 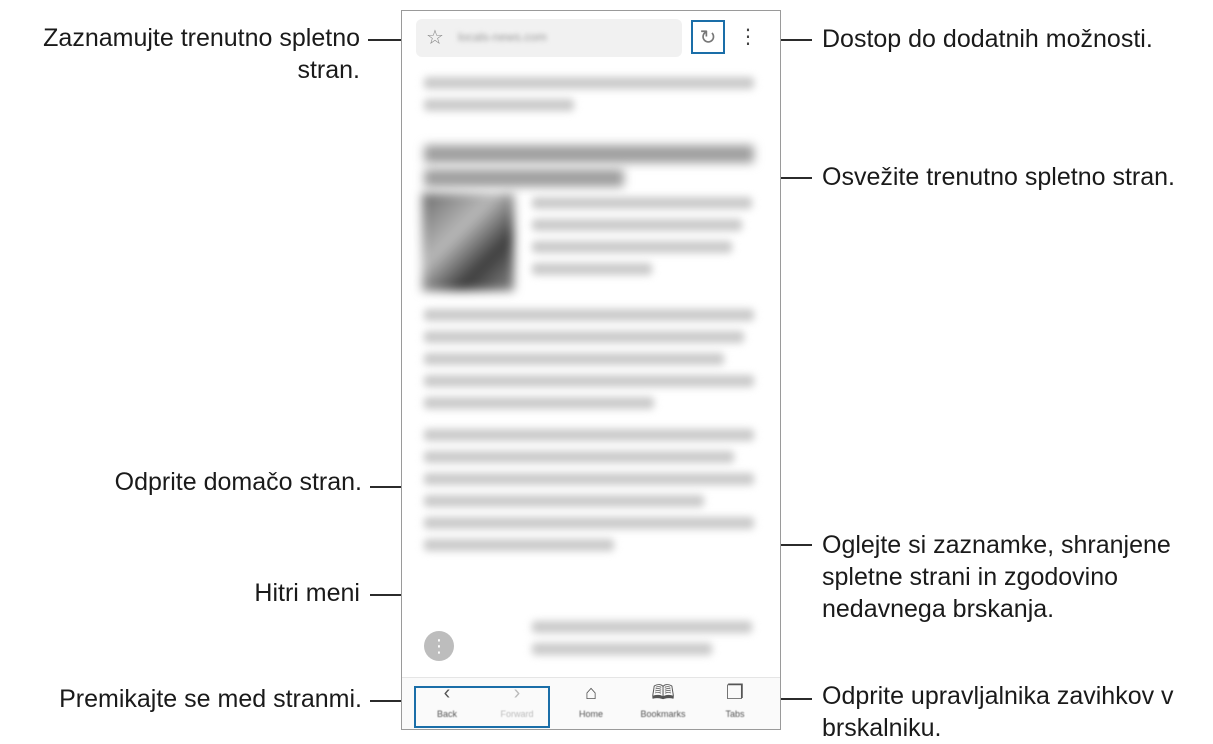 I want to click on home-label: Home, so click(x=590, y=714).